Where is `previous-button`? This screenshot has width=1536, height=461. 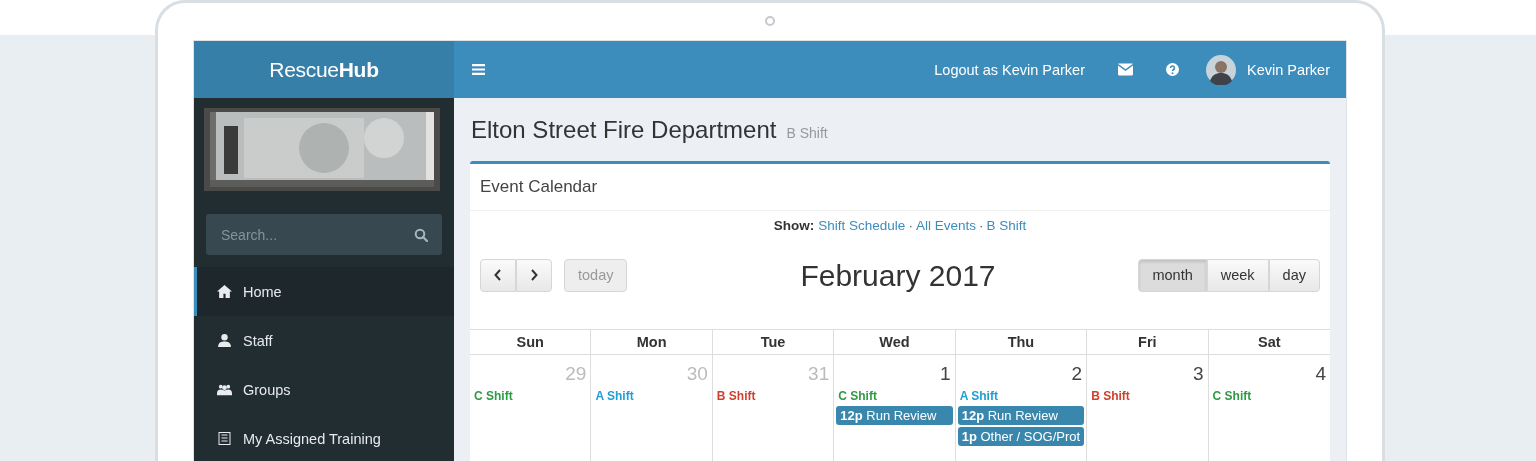
previous-button is located at coordinates (498, 275).